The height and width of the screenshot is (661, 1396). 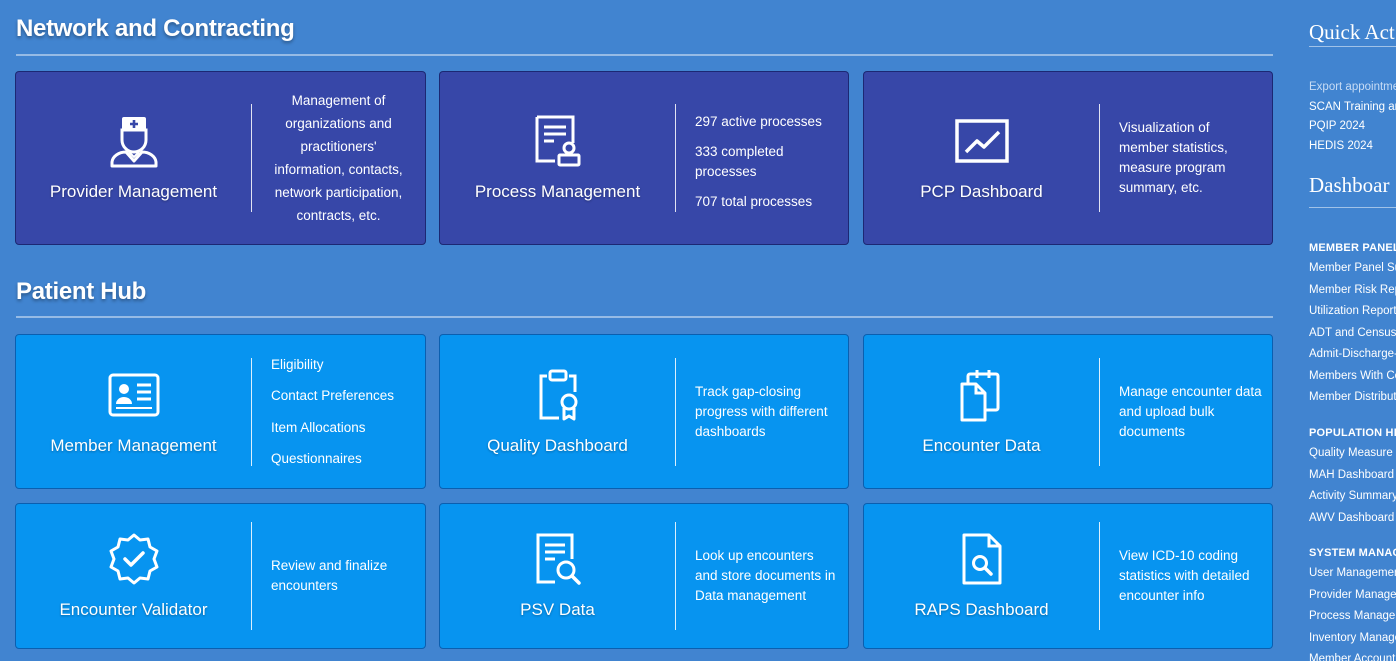 I want to click on dashboard-link: MAH Dashboard, so click(x=1352, y=476).